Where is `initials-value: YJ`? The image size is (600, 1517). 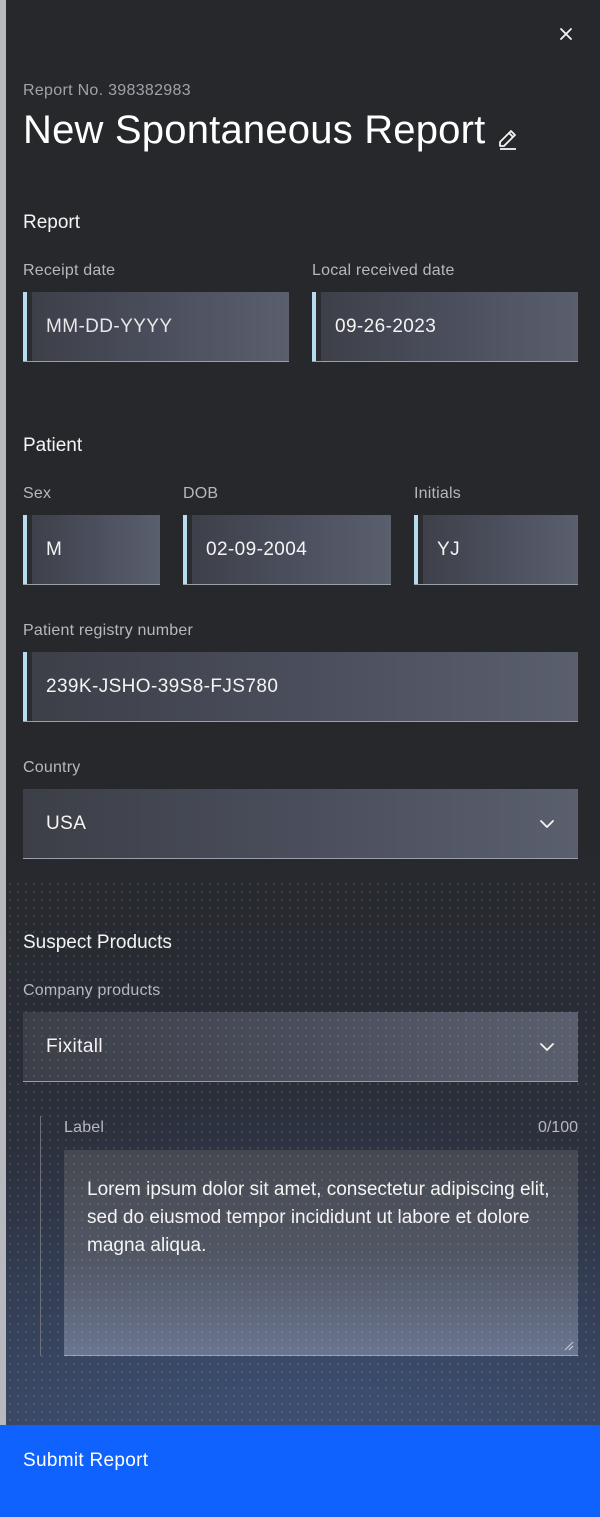 initials-value: YJ is located at coordinates (448, 549).